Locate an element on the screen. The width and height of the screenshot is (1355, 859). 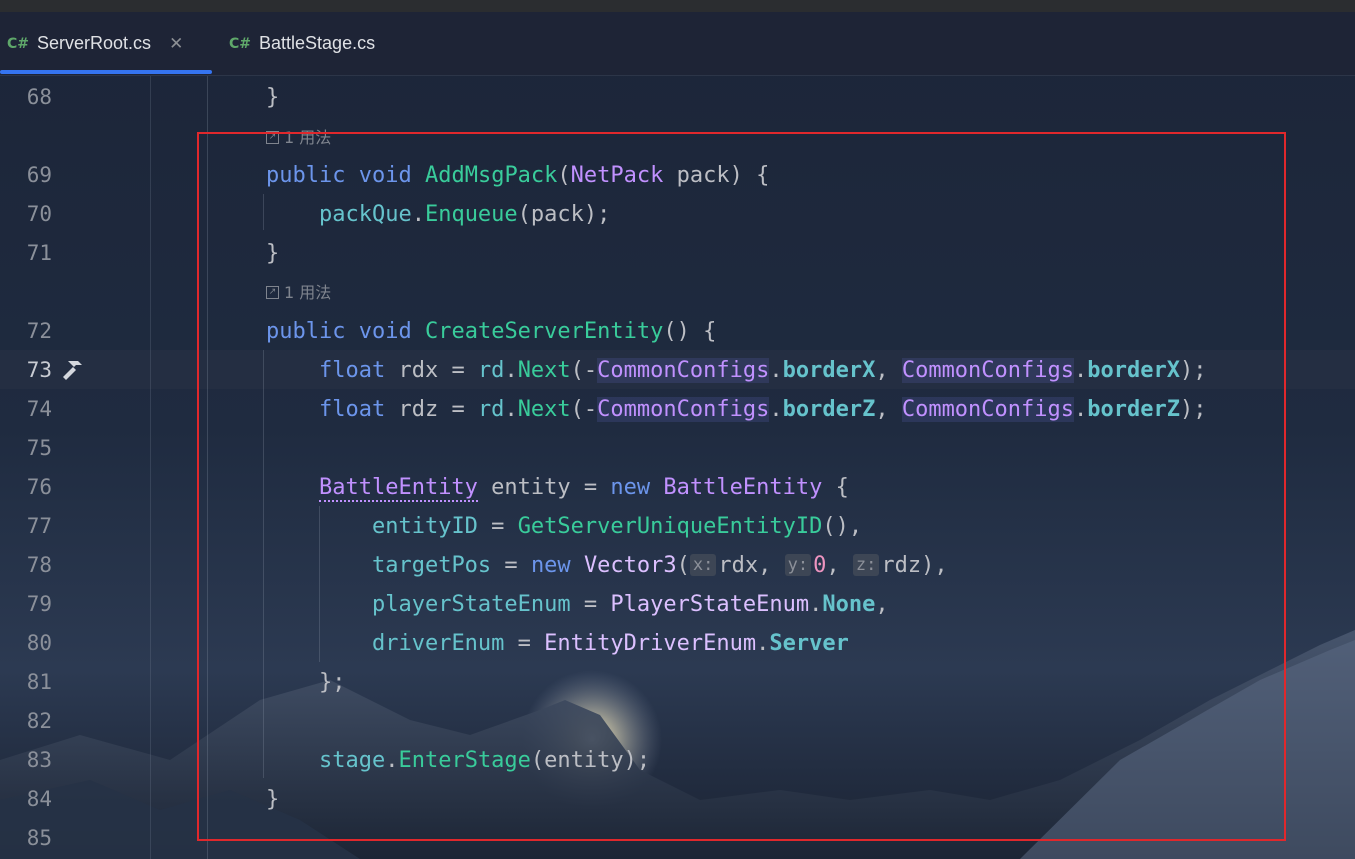
window-top-bar is located at coordinates (677, 6).